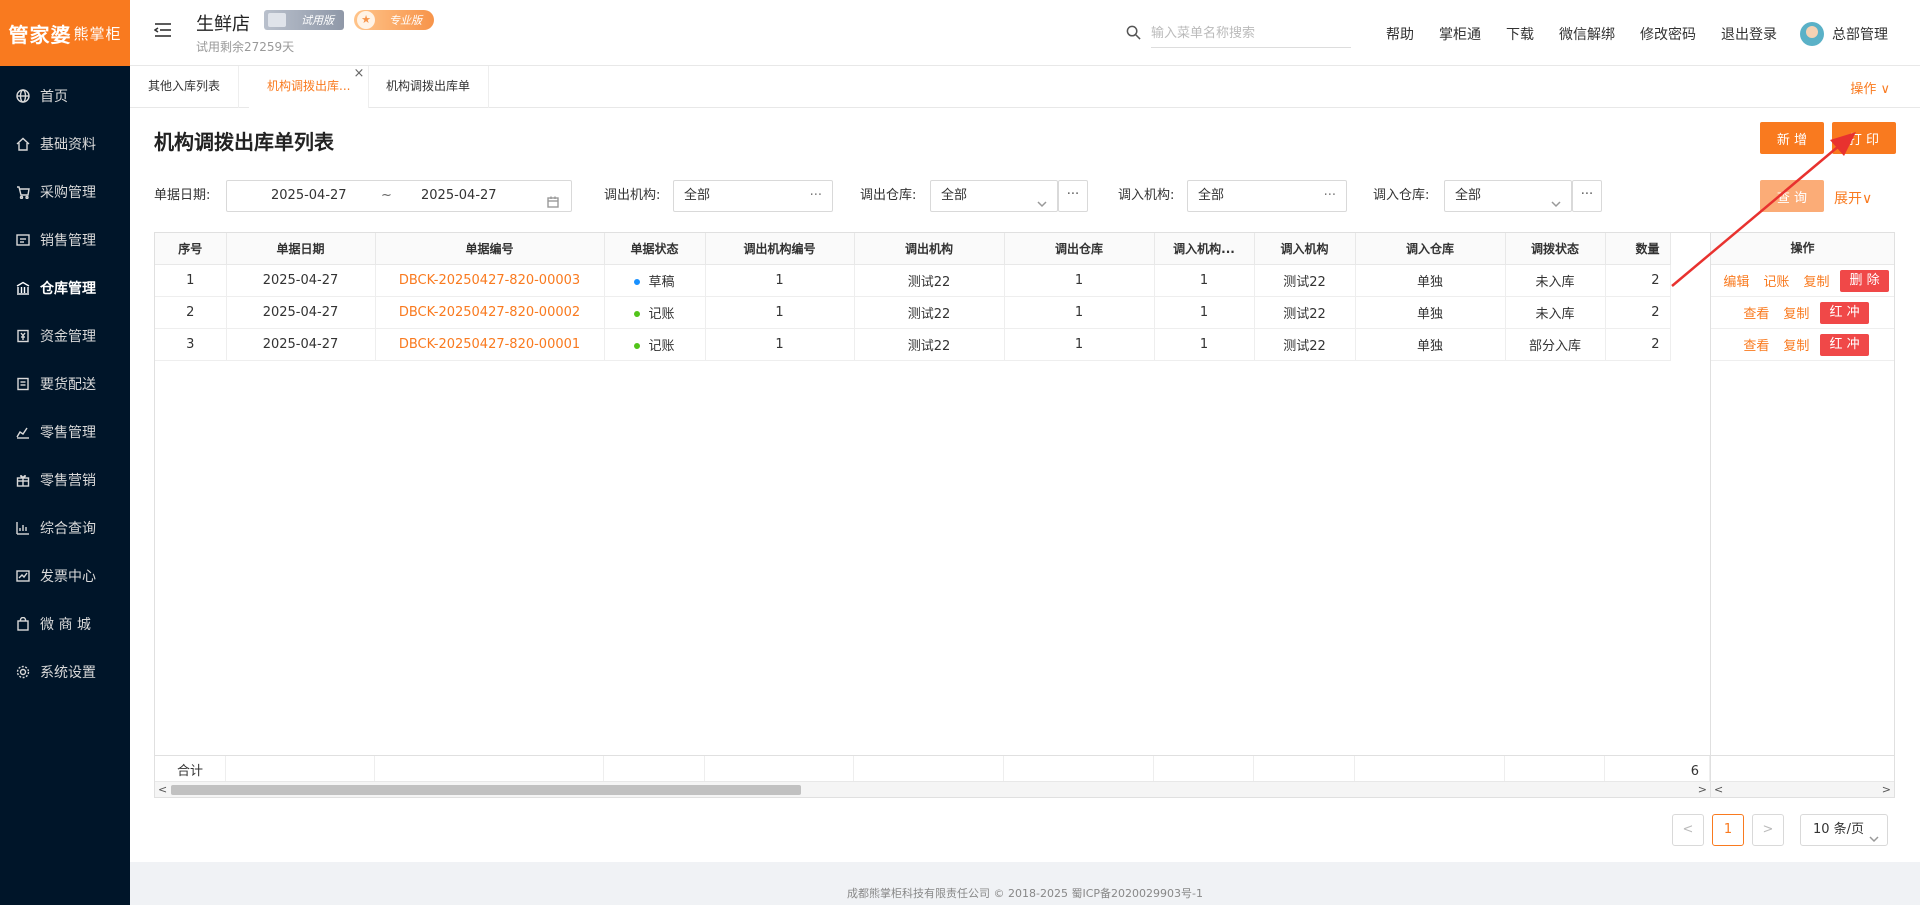 The image size is (1920, 905). I want to click on column-header: 序号, so click(191, 249).